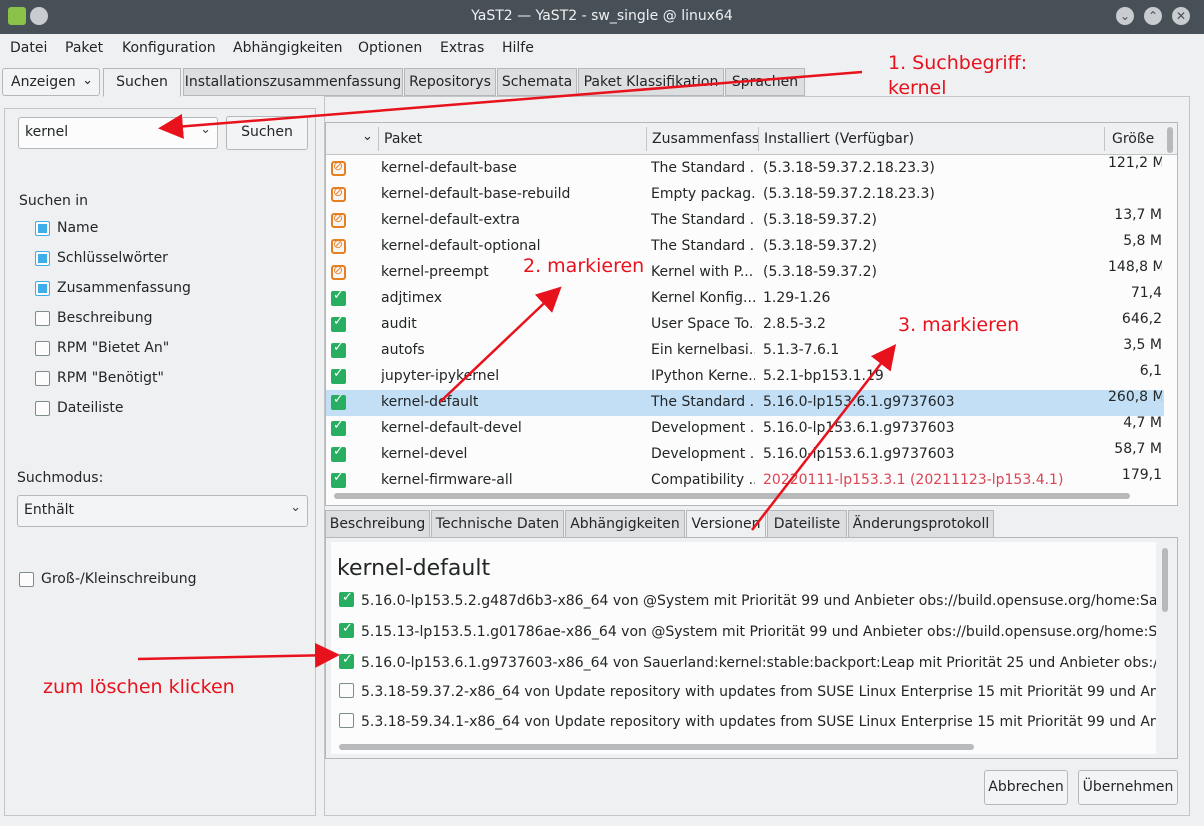  Describe the element at coordinates (1138, 215) in the screenshot. I see `cell-size: 13,7 M` at that location.